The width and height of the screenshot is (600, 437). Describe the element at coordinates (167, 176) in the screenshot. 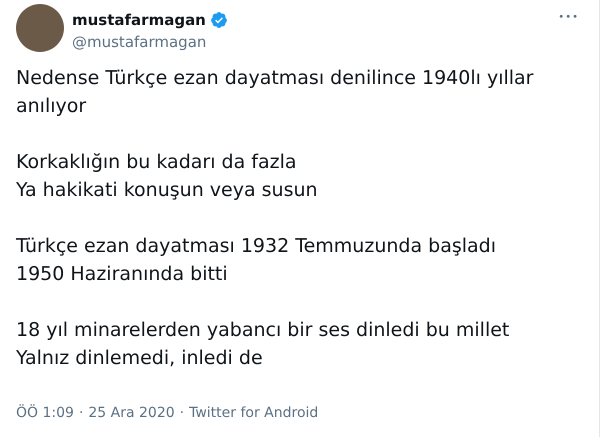

I see `tweet-paragraph: Korkaklığın bu kadarı da fazla Ya hakikati konuşun veya susun` at that location.